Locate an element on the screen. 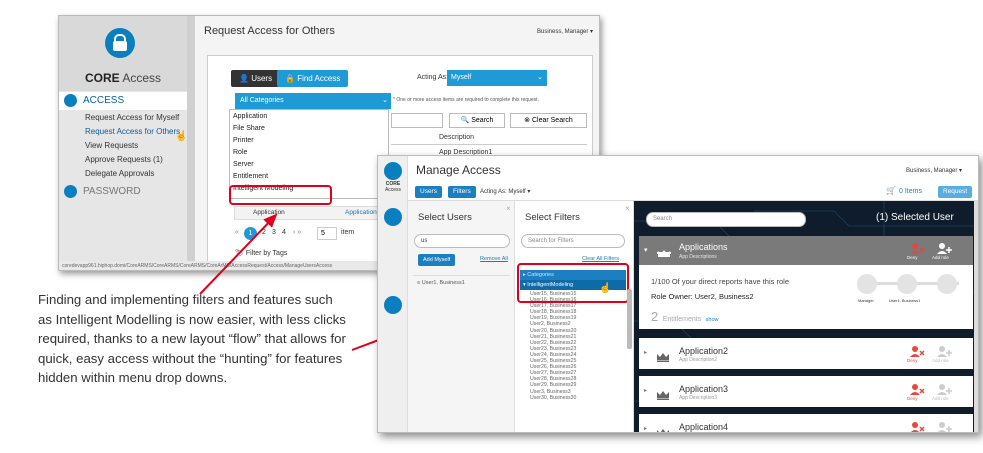 The width and height of the screenshot is (983, 453). arrow-to-old-highlight is located at coordinates (238, 254).